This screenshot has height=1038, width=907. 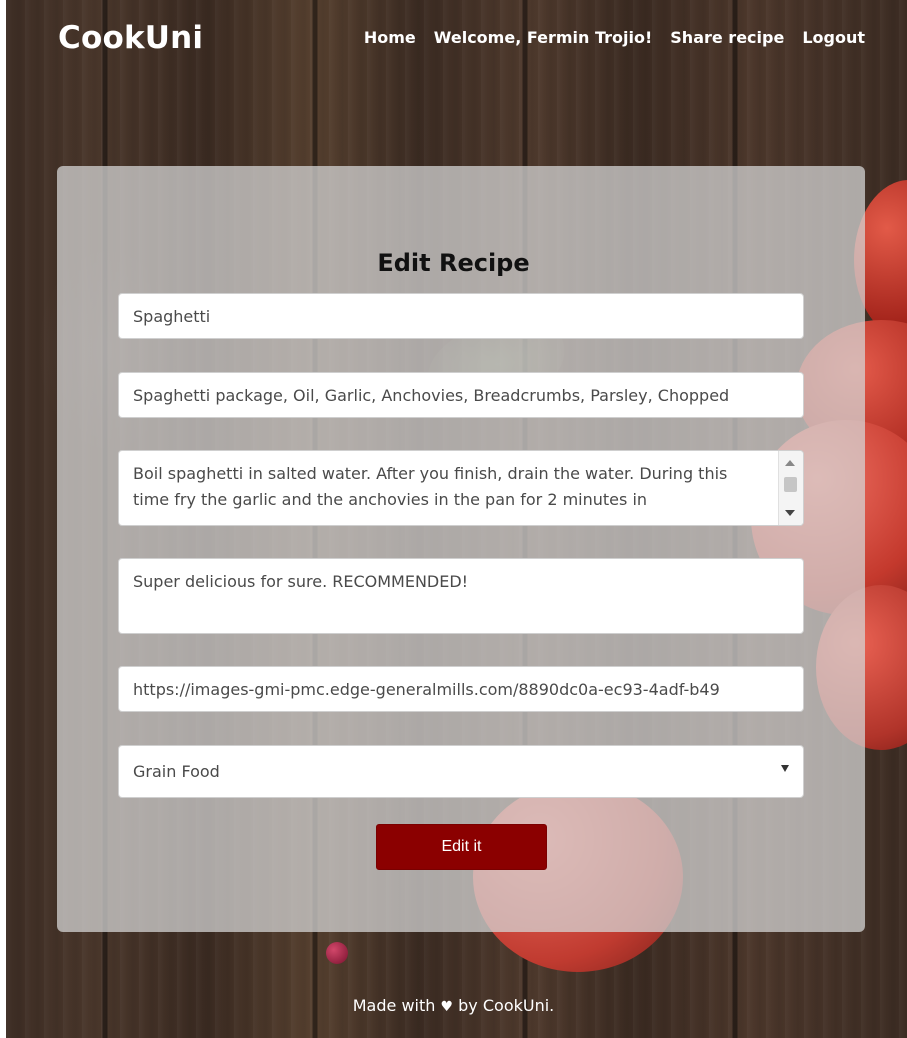 What do you see at coordinates (461, 771) in the screenshot?
I see `category-select: Grain Food` at bounding box center [461, 771].